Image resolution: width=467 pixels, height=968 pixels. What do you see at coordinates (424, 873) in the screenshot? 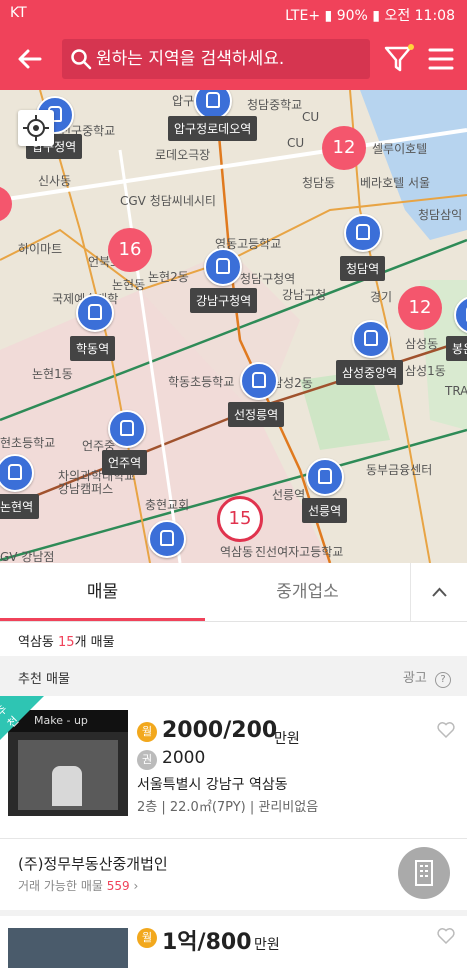
I see `broker-building-icon` at bounding box center [424, 873].